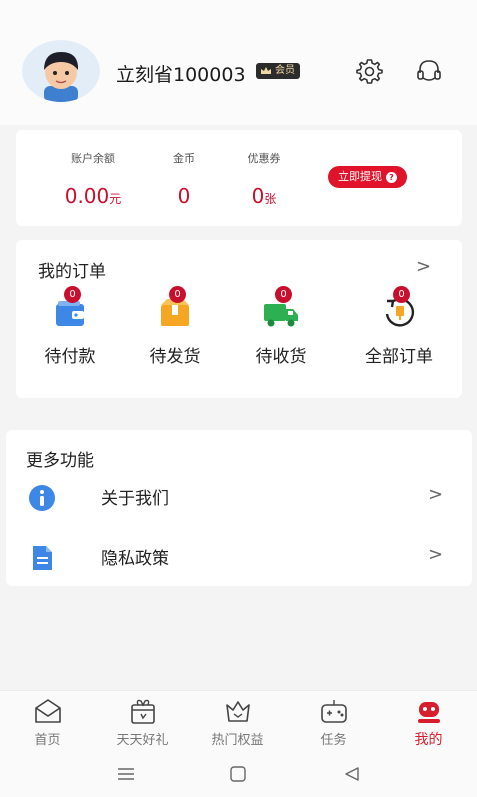  I want to click on system-nav-bar, so click(238, 774).